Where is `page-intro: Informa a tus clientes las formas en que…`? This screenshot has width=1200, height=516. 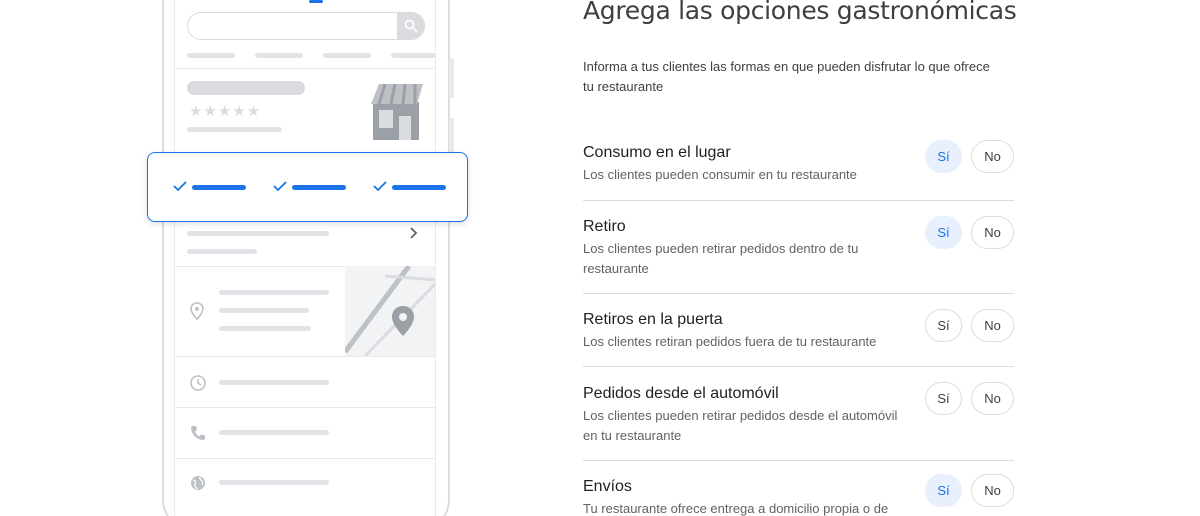 page-intro: Informa a tus clientes las formas en que… is located at coordinates (786, 76).